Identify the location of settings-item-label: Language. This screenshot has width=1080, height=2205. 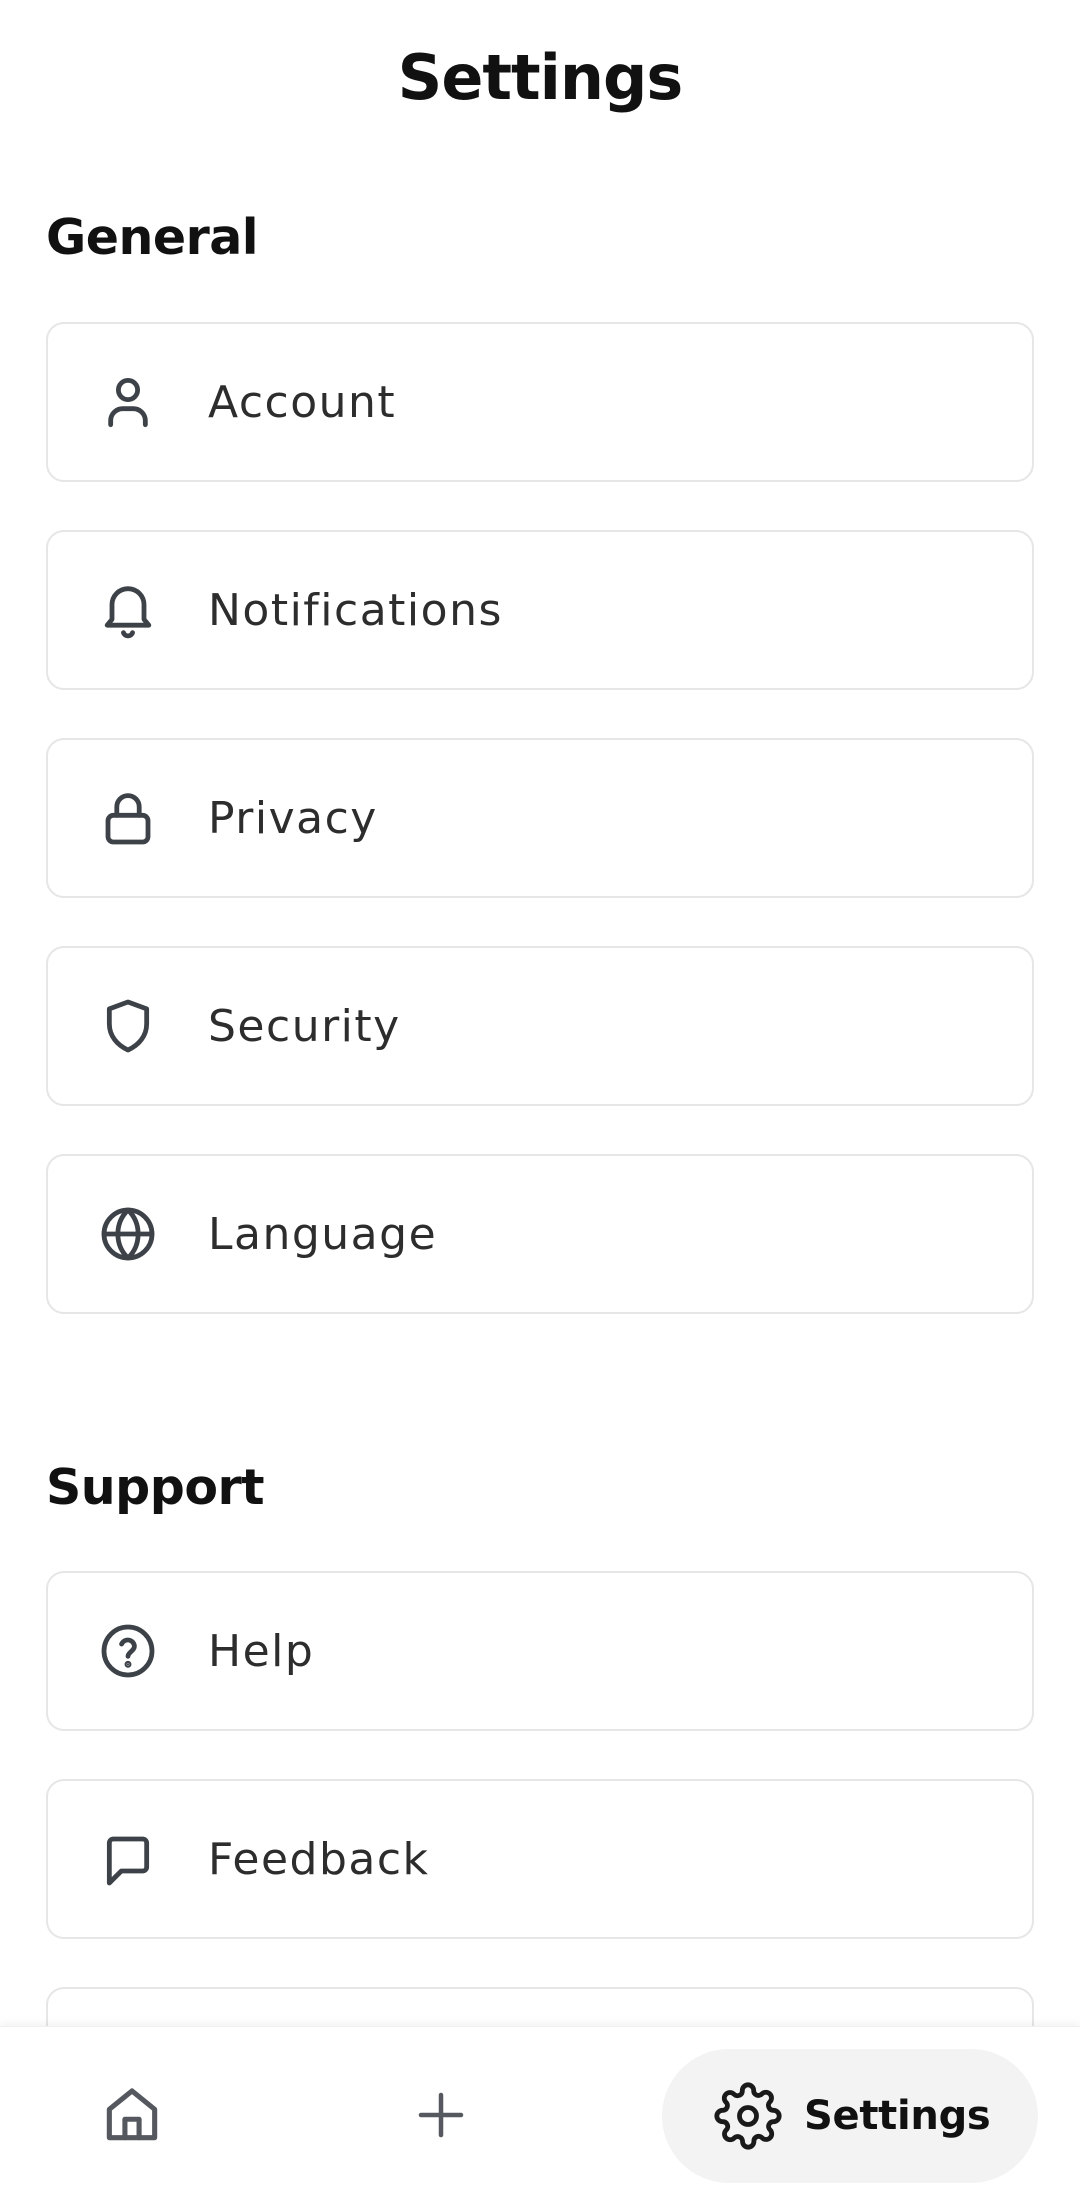
(323, 1234).